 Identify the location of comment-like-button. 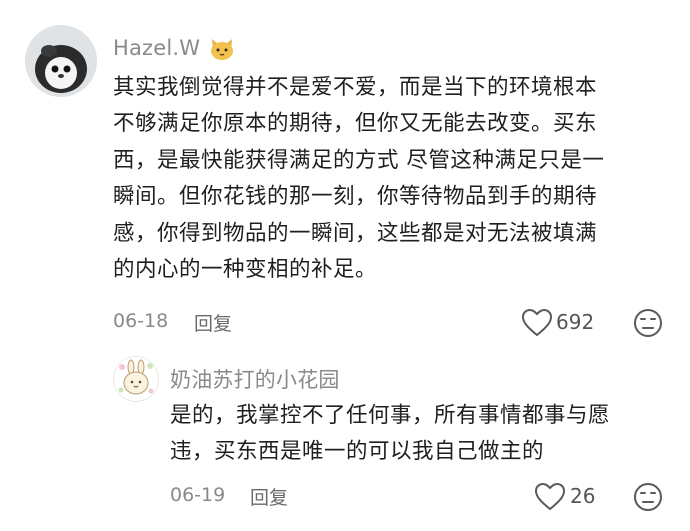
(537, 323).